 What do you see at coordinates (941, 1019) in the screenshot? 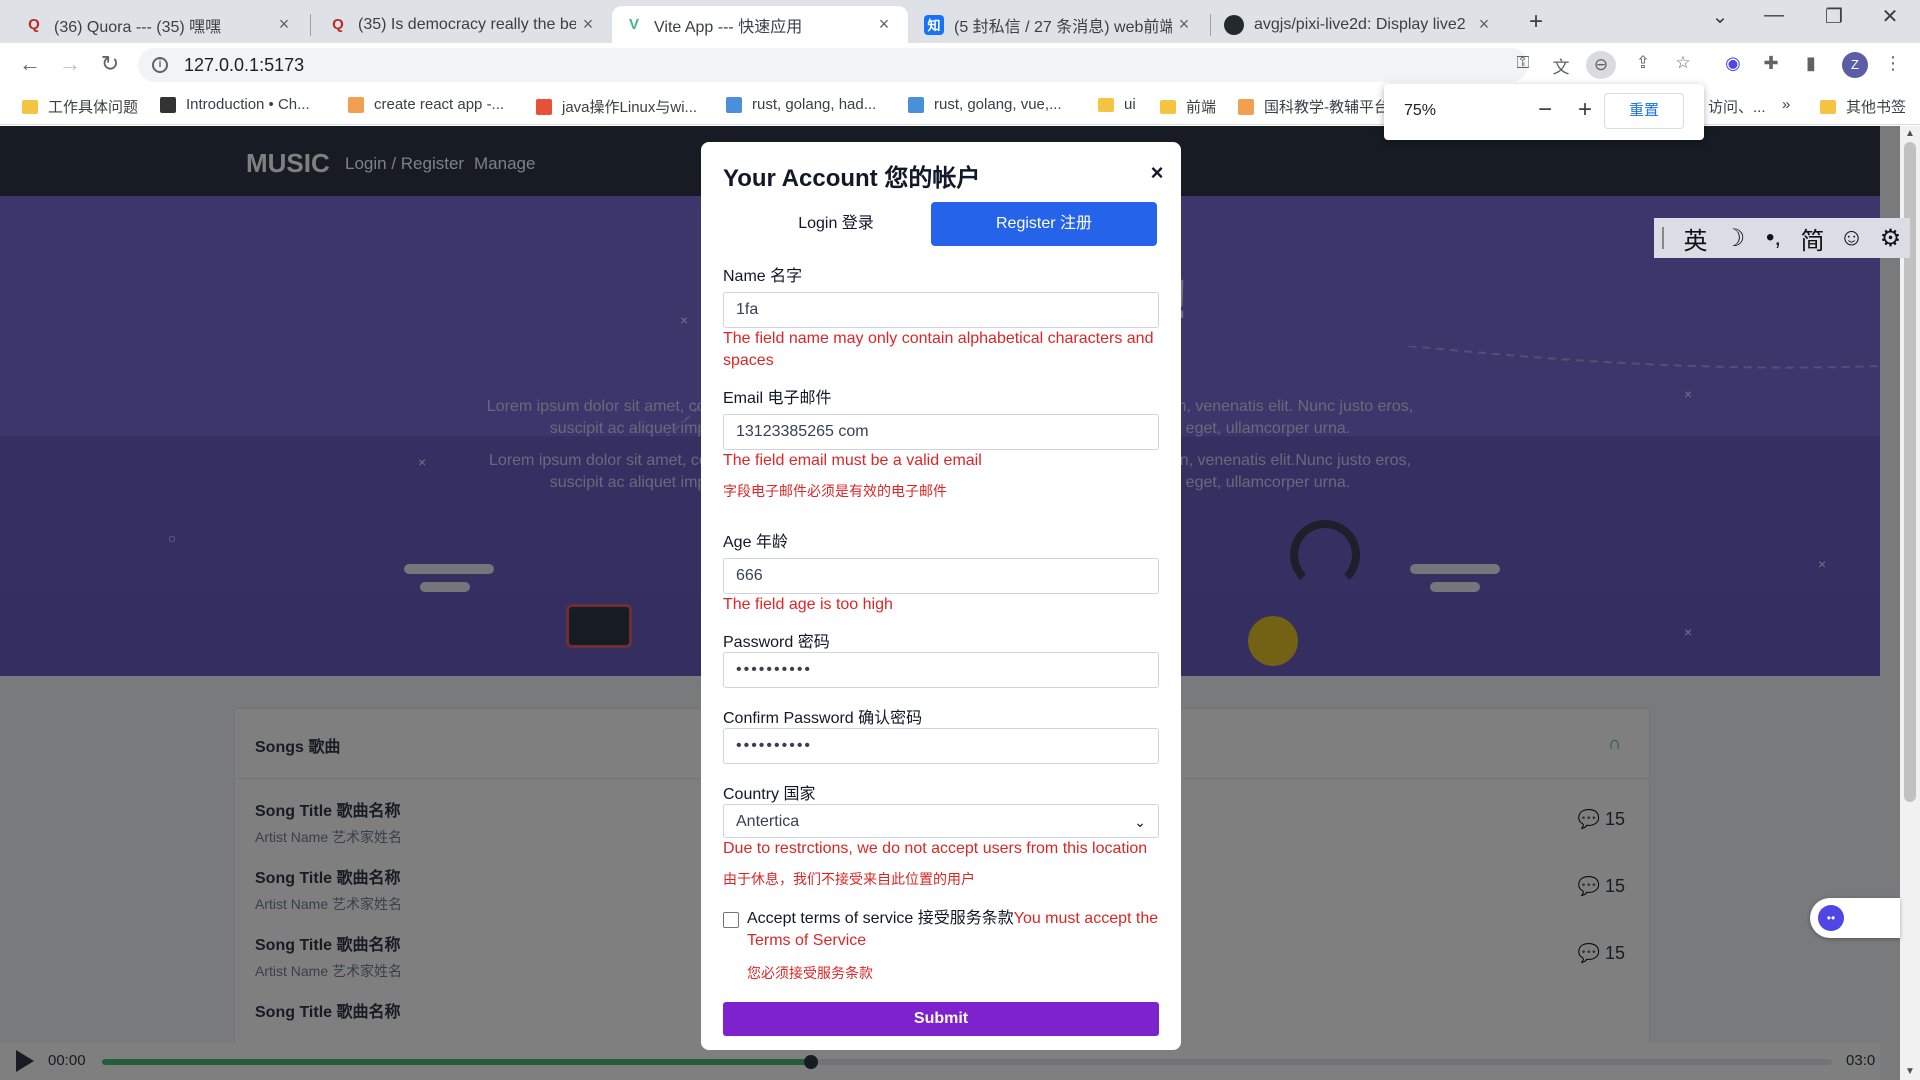
I see `submit-button: Submit` at bounding box center [941, 1019].